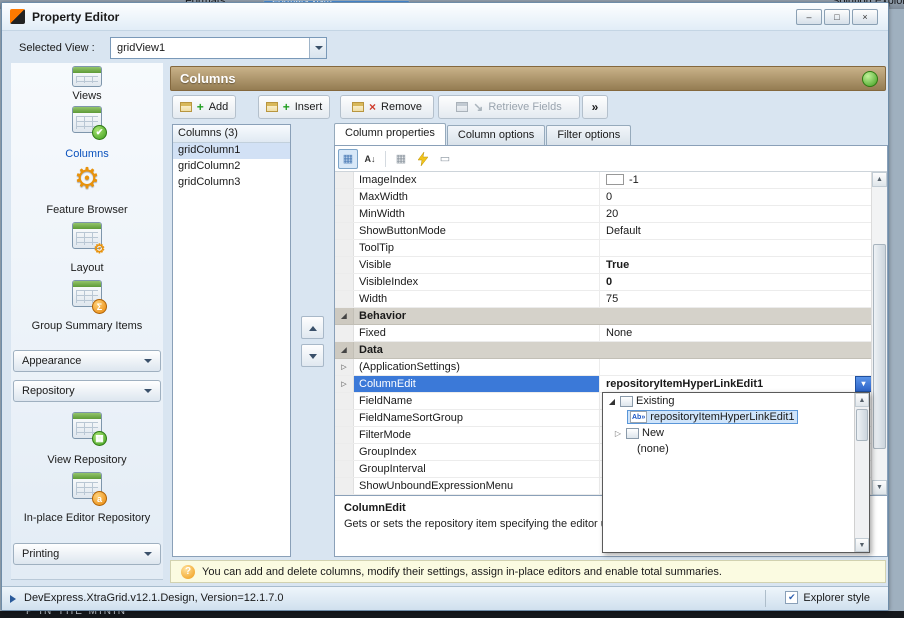 Image resolution: width=904 pixels, height=618 pixels. Describe the element at coordinates (792, 597) in the screenshot. I see `explorer-style-checkbox: ✔` at that location.